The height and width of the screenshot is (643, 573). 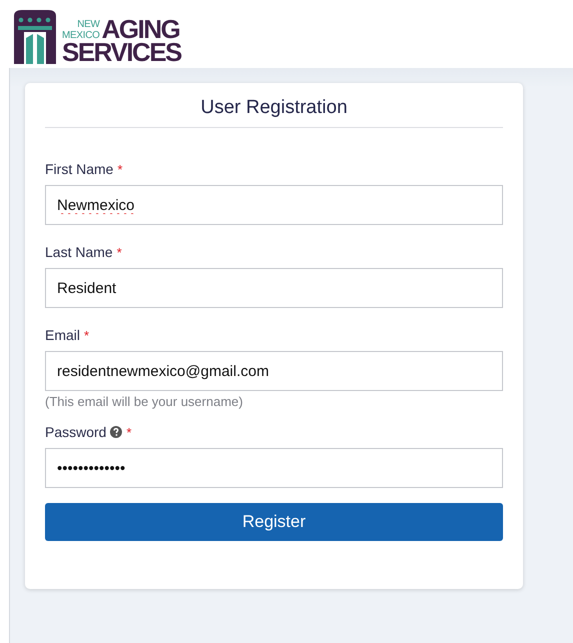 What do you see at coordinates (274, 371) in the screenshot?
I see `input-field: residentnewmexico@gmail.com` at bounding box center [274, 371].